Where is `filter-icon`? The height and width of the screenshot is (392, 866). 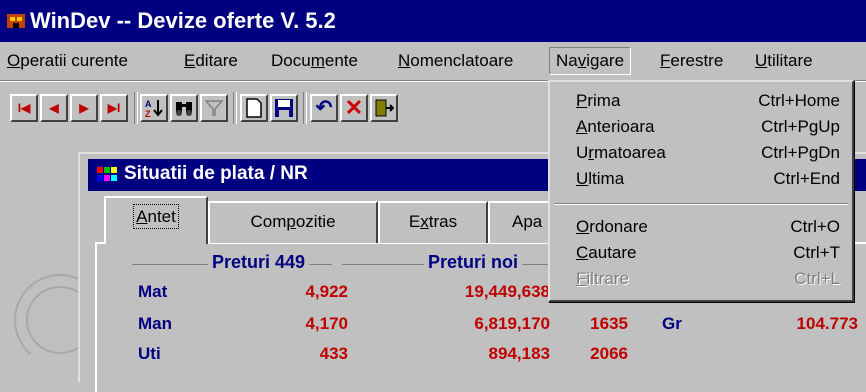
filter-icon is located at coordinates (214, 108).